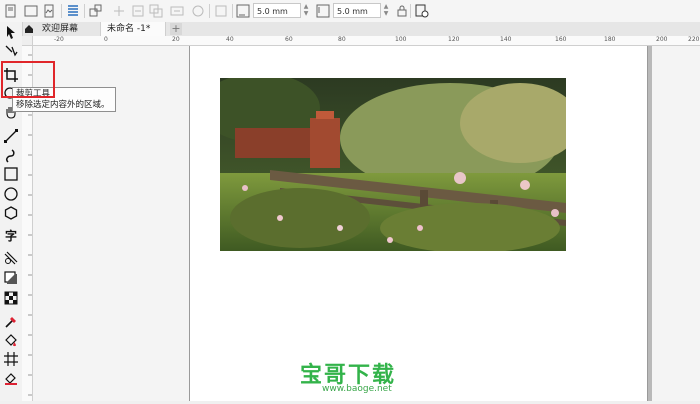 This screenshot has height=404, width=700. What do you see at coordinates (133, 29) in the screenshot?
I see `tab-untitled-1: 未命名 -1*` at bounding box center [133, 29].